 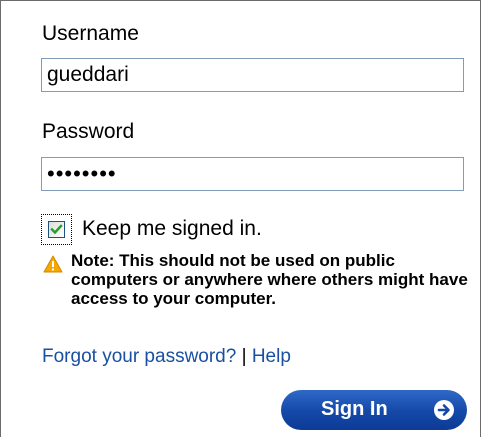 I want to click on password-input, so click(x=252, y=174).